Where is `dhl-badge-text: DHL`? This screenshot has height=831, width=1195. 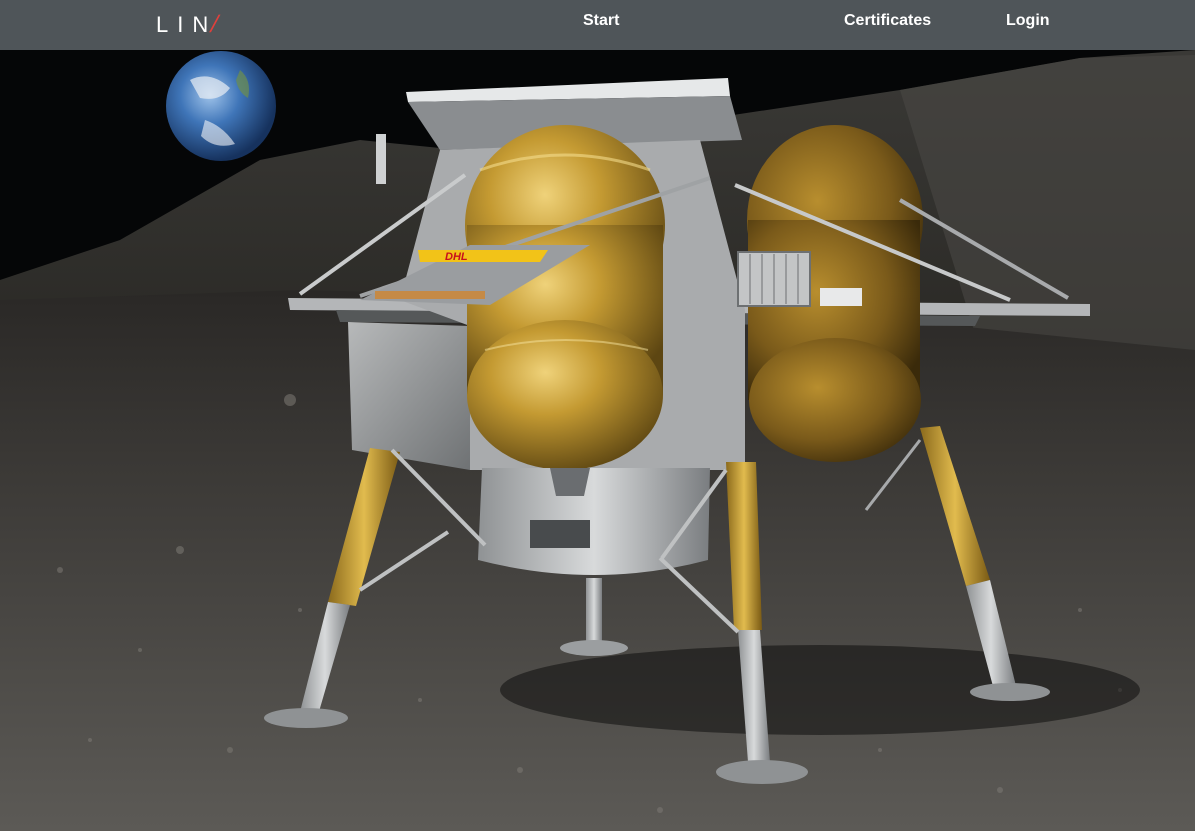
dhl-badge-text: DHL is located at coordinates (456, 257).